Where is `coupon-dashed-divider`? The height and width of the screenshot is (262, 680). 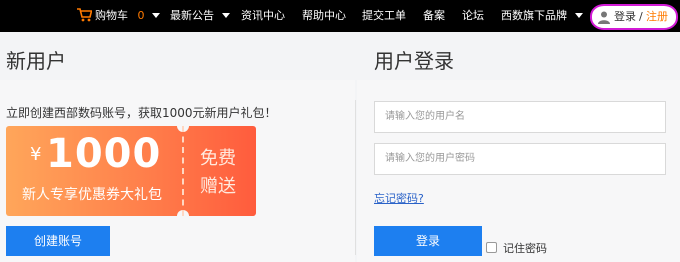 coupon-dashed-divider is located at coordinates (183, 171).